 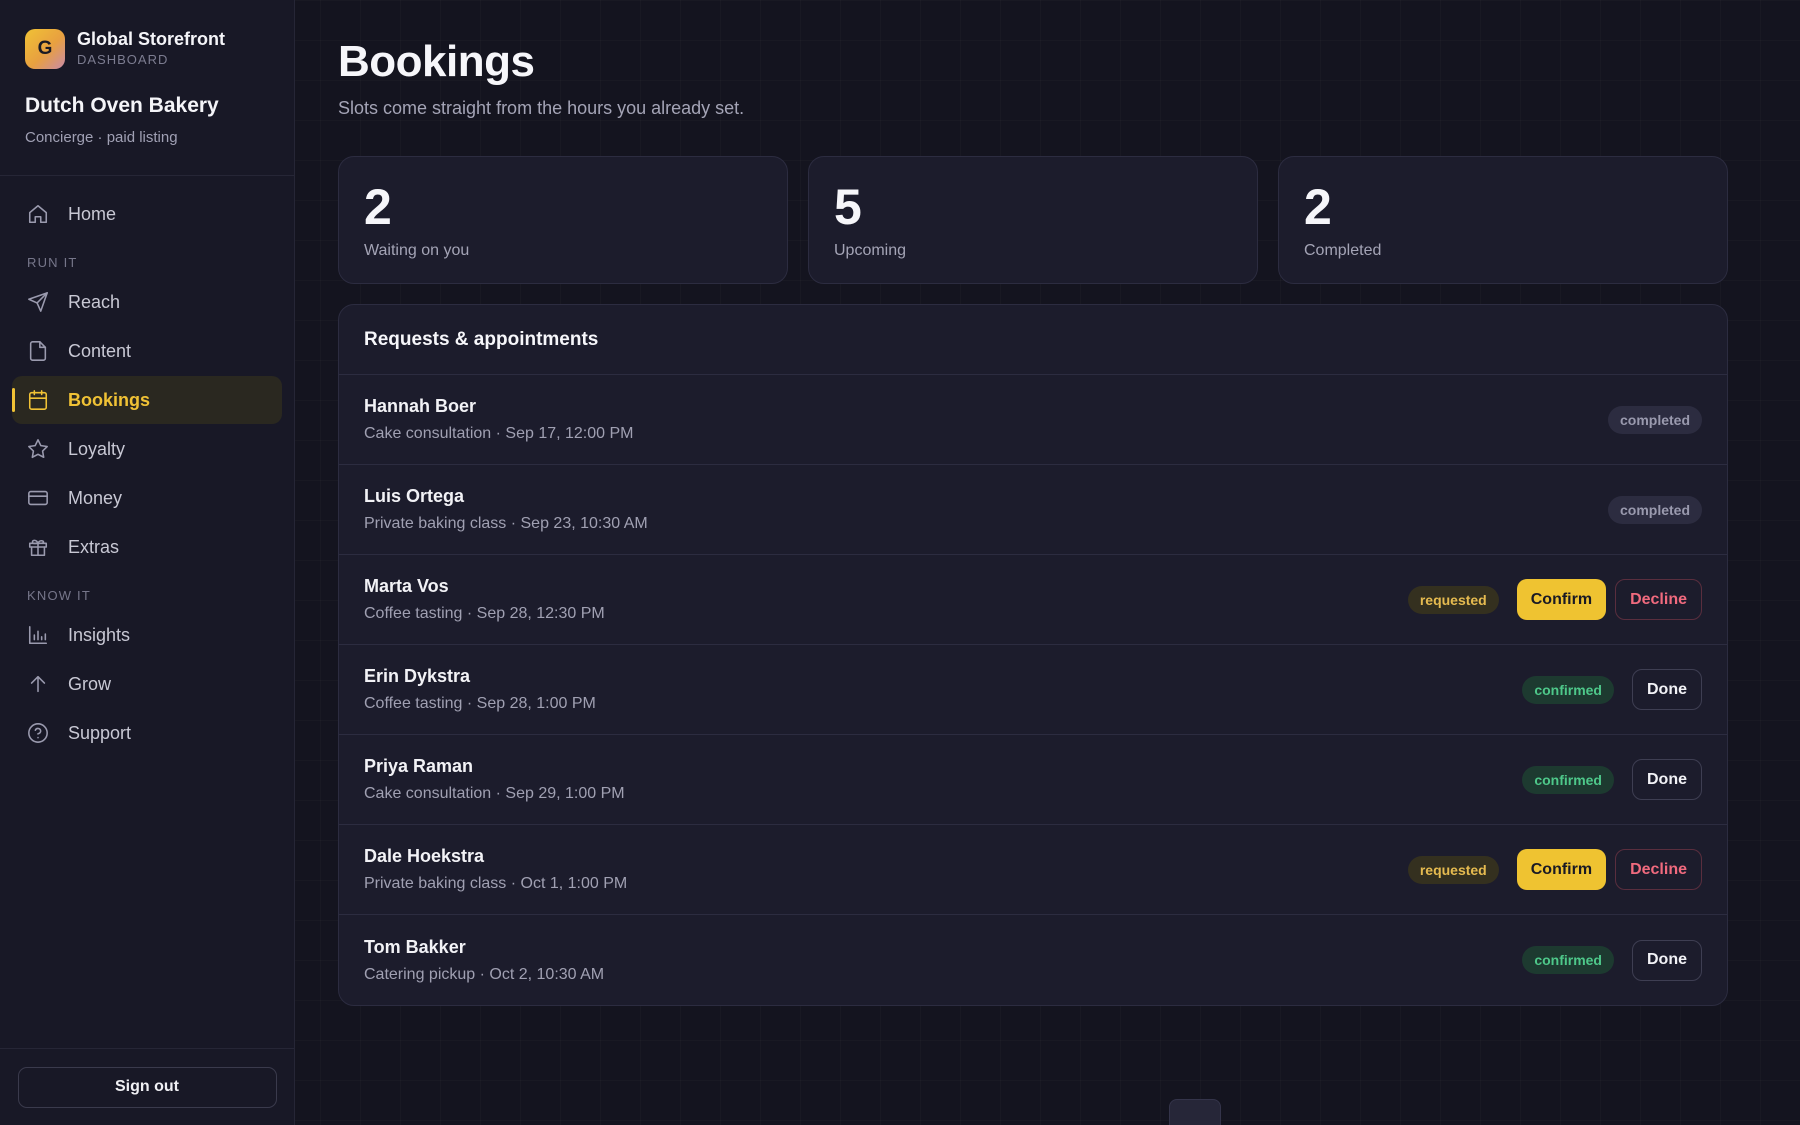 What do you see at coordinates (147, 351) in the screenshot?
I see `sidebar-item-content: Content` at bounding box center [147, 351].